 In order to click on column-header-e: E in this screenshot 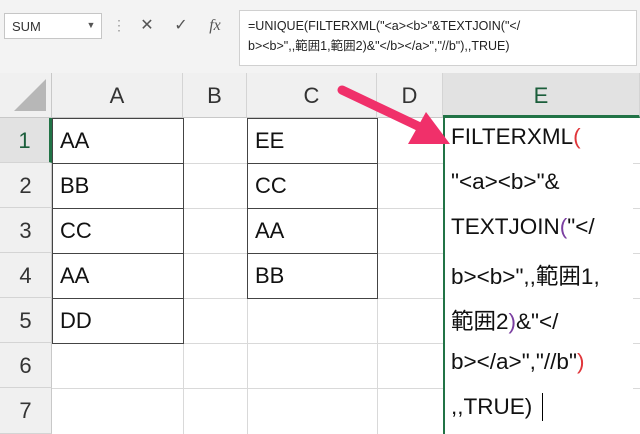, I will do `click(541, 95)`.